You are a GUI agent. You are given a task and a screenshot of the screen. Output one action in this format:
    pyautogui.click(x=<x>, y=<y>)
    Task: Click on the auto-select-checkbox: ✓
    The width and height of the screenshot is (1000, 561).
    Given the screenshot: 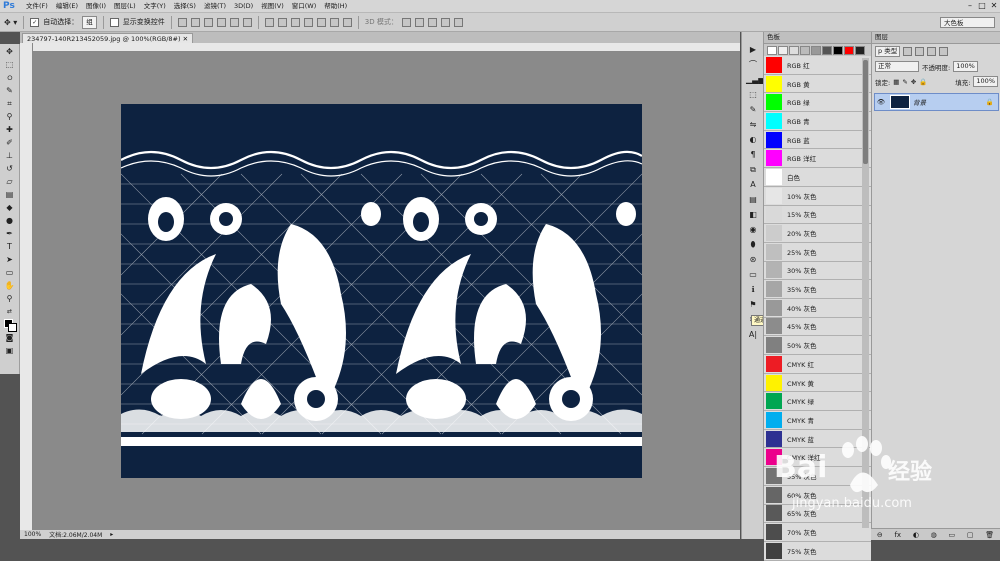 What is the action you would take?
    pyautogui.click(x=35, y=22)
    